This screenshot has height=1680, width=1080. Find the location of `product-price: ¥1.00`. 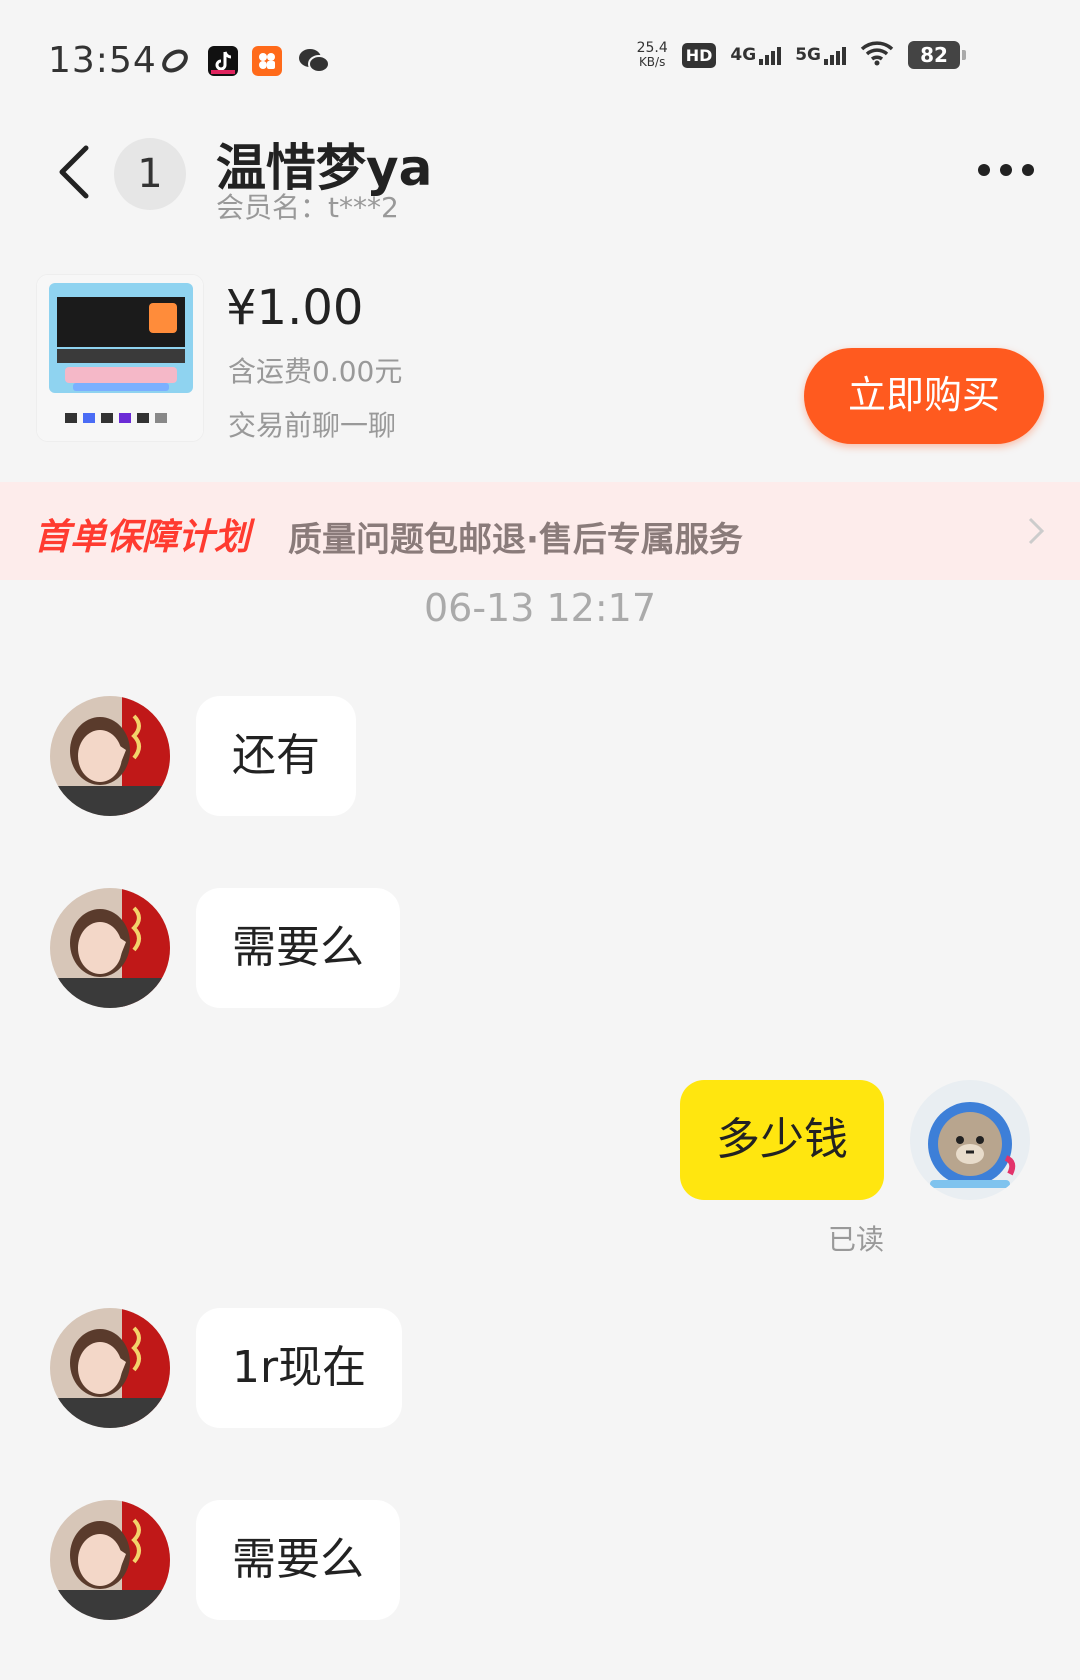

product-price: ¥1.00 is located at coordinates (295, 308).